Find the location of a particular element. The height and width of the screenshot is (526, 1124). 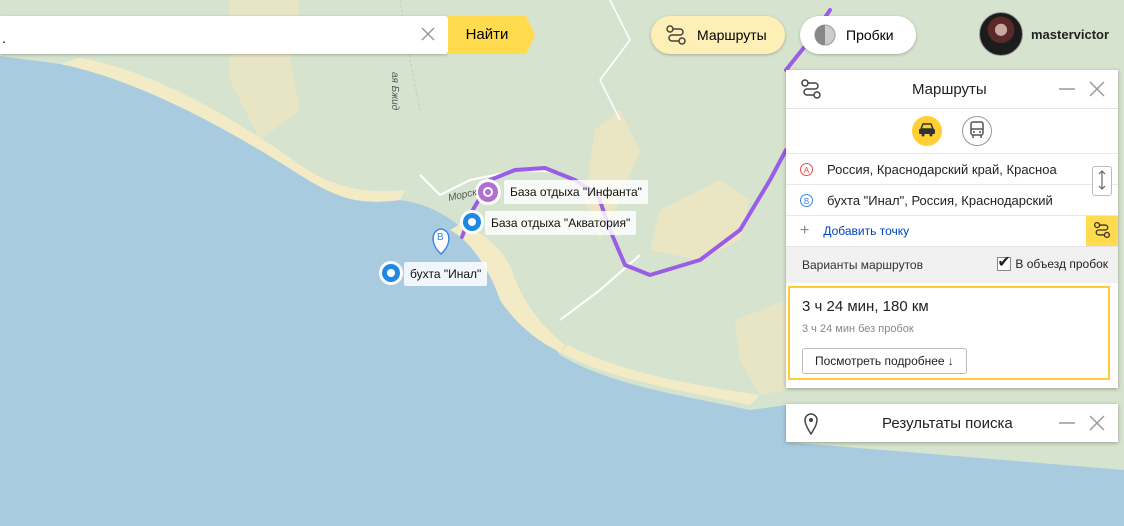

routes-button-label: Маршруты is located at coordinates (732, 35).